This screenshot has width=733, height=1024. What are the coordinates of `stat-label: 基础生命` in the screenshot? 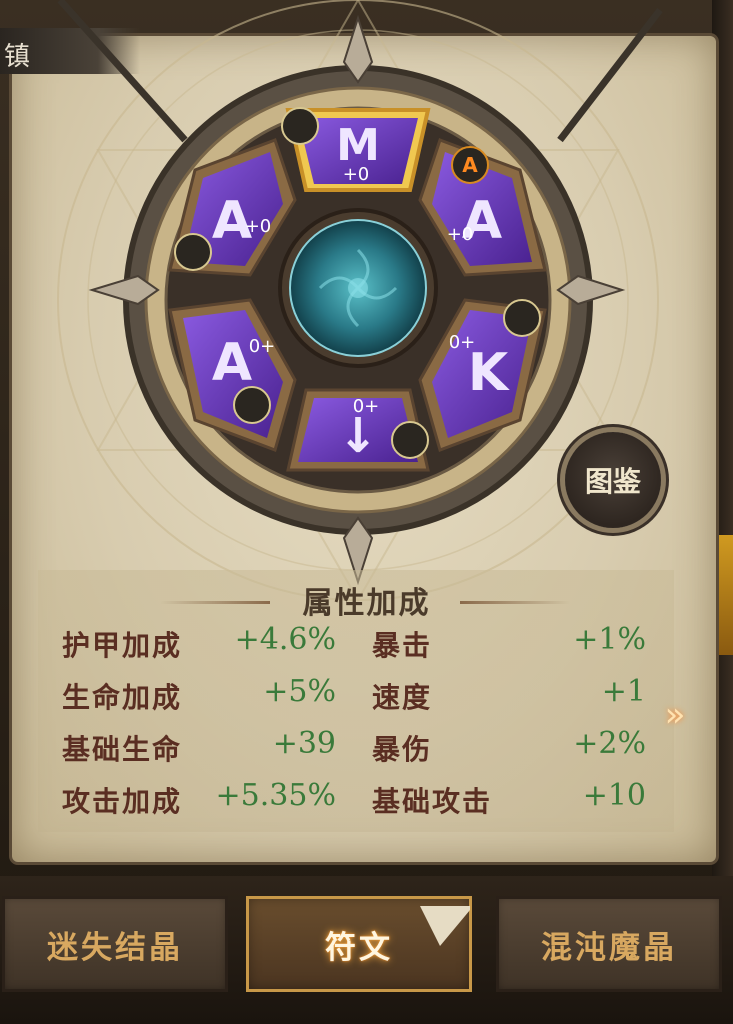 It's located at (122, 749).